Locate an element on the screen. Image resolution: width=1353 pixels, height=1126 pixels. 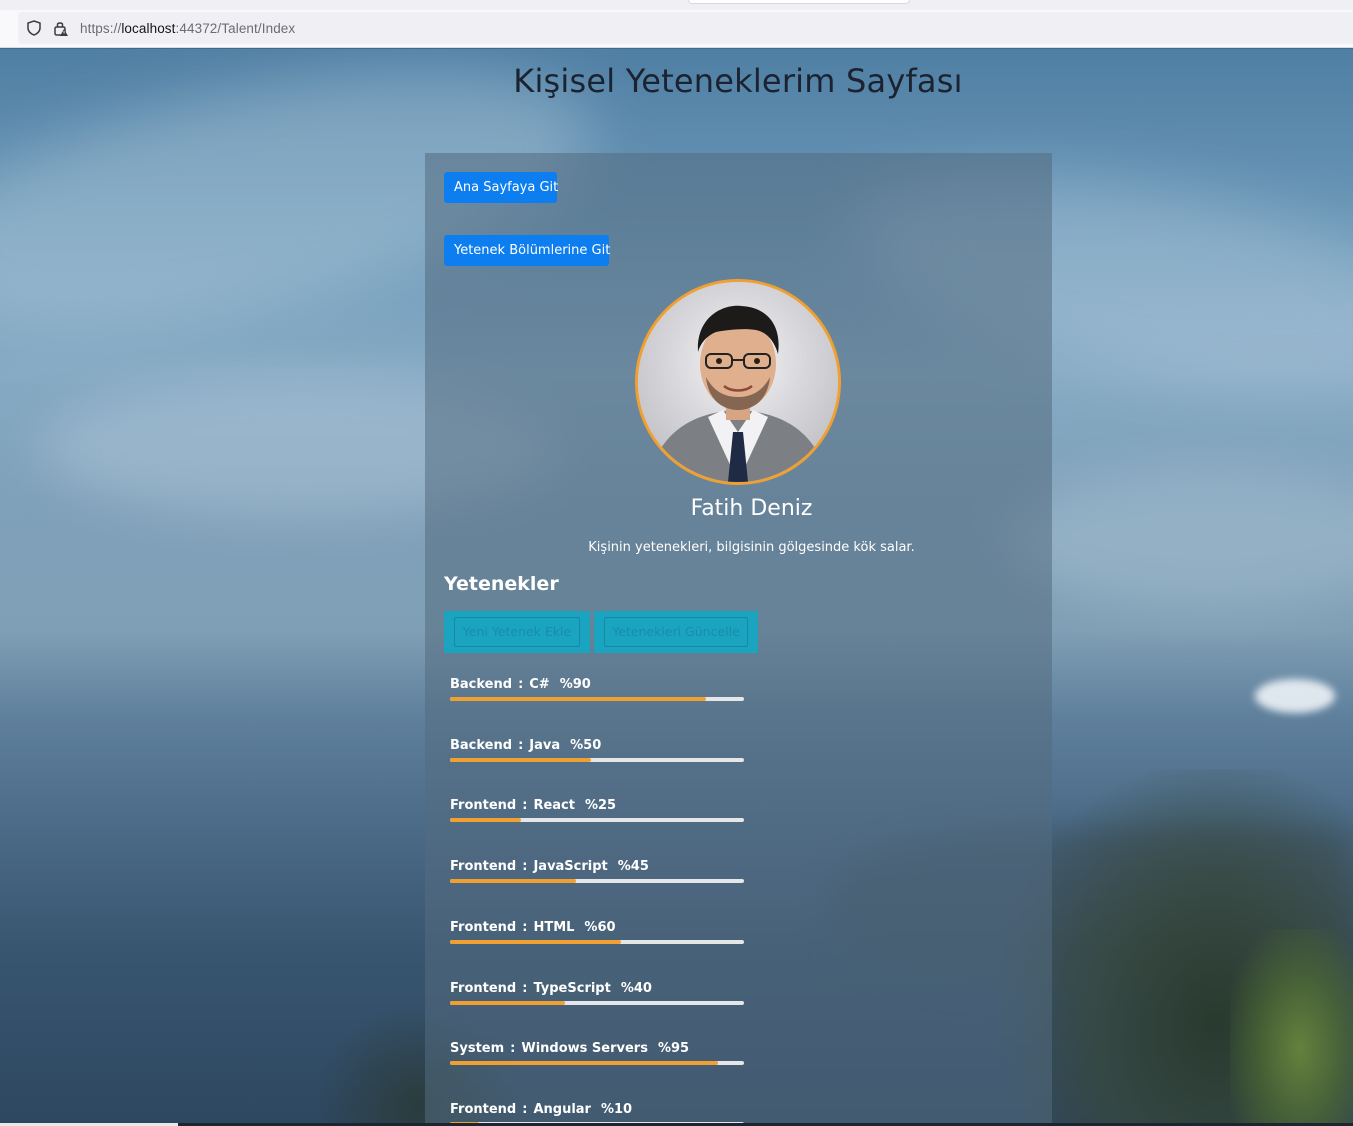
profile-name: Fatih Deniz is located at coordinates (751, 508).